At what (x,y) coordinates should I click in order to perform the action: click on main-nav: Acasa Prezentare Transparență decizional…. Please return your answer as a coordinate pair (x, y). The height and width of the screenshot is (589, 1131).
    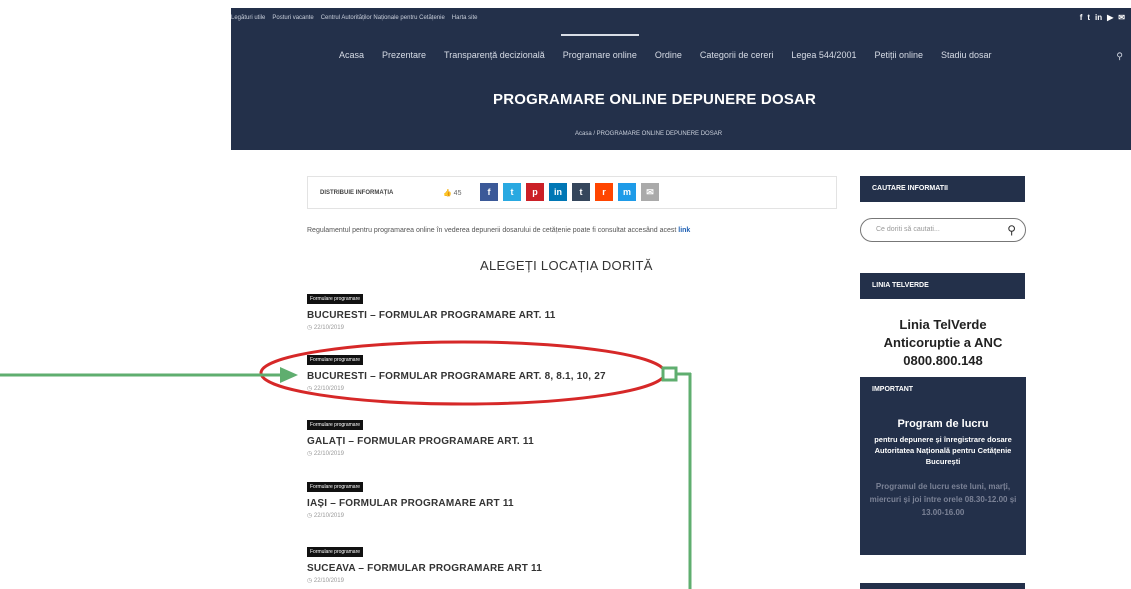
    Looking at the image, I should click on (674, 47).